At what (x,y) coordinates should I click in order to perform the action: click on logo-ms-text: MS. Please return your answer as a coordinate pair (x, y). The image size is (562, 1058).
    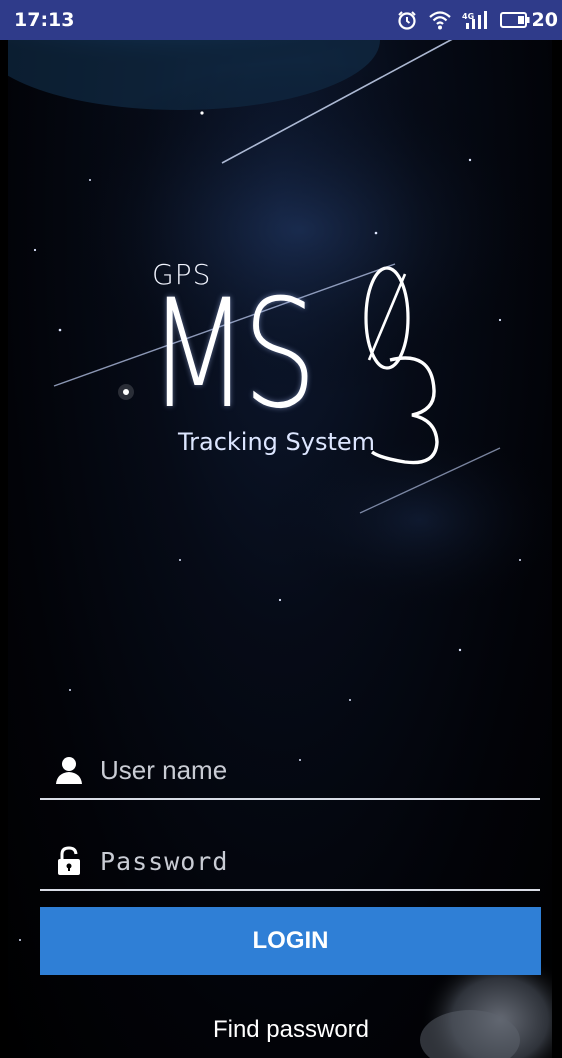
    Looking at the image, I should click on (252, 355).